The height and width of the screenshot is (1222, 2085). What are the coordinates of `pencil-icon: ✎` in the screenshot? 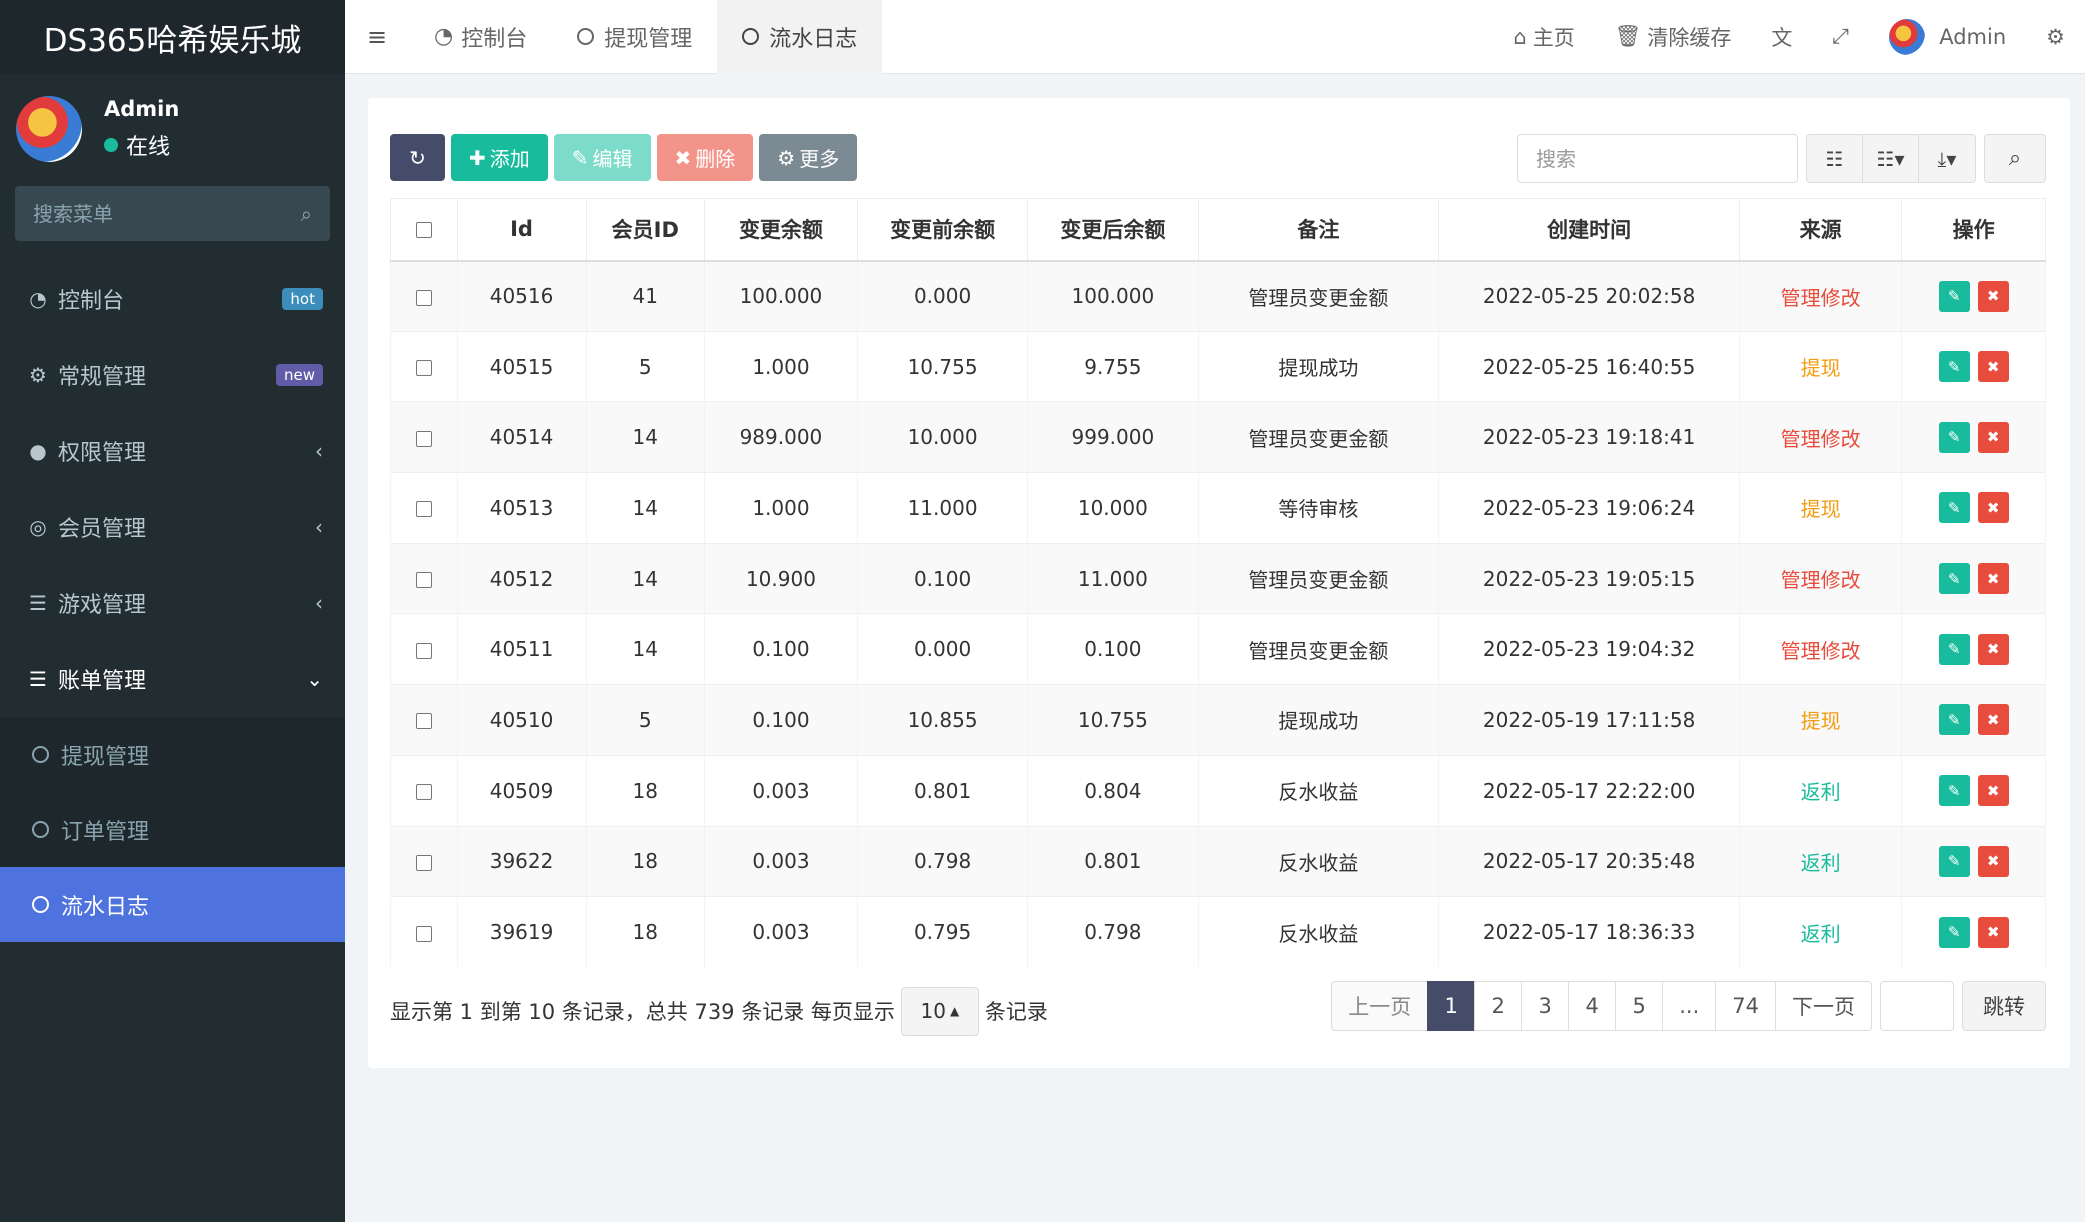 It's located at (1954, 366).